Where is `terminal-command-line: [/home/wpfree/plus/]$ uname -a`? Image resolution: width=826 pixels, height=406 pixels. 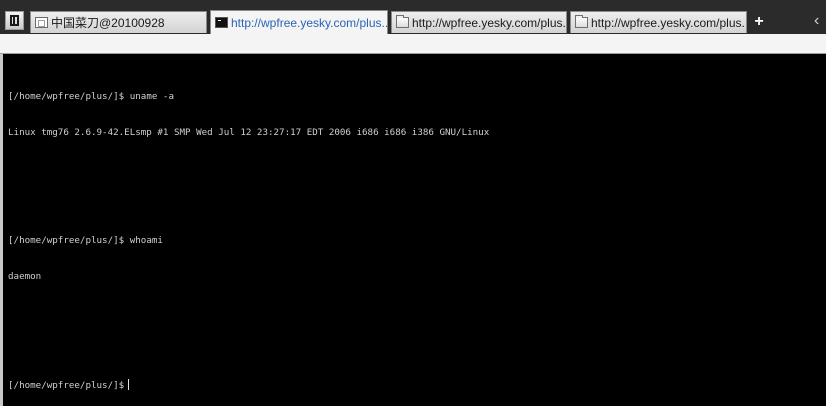 terminal-command-line: [/home/wpfree/plus/]$ uname -a is located at coordinates (248, 97).